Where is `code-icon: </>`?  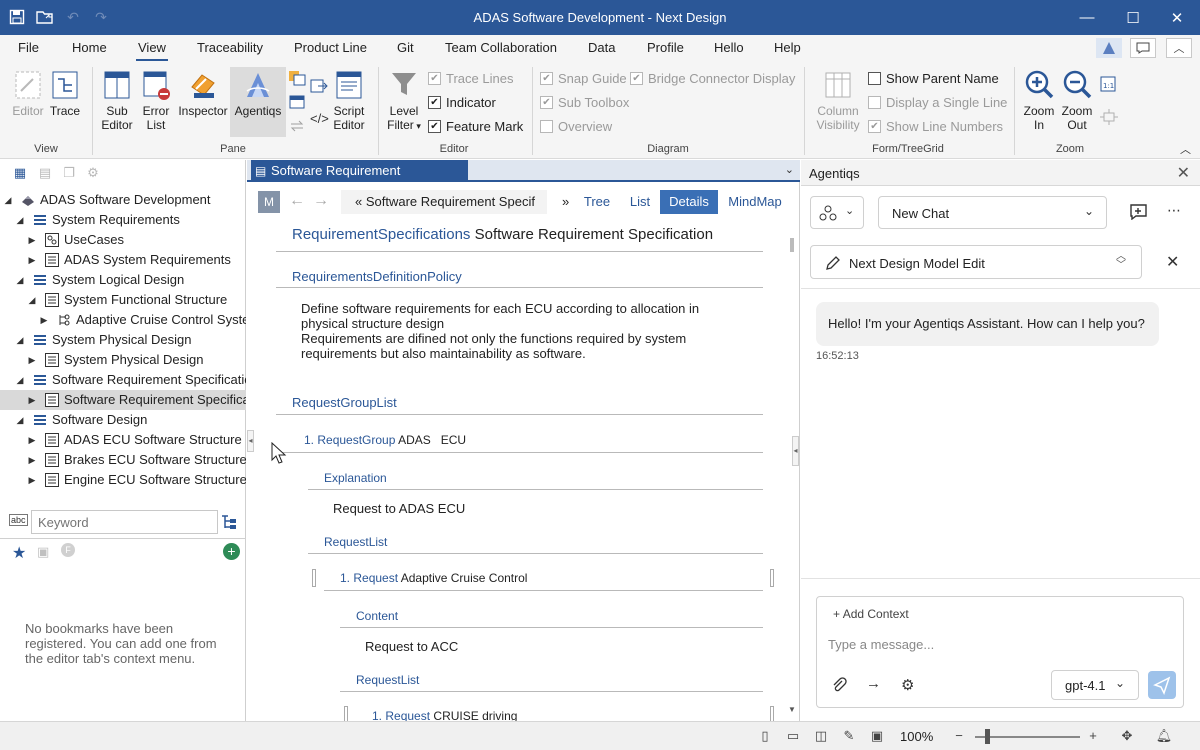
code-icon: </> is located at coordinates (319, 119).